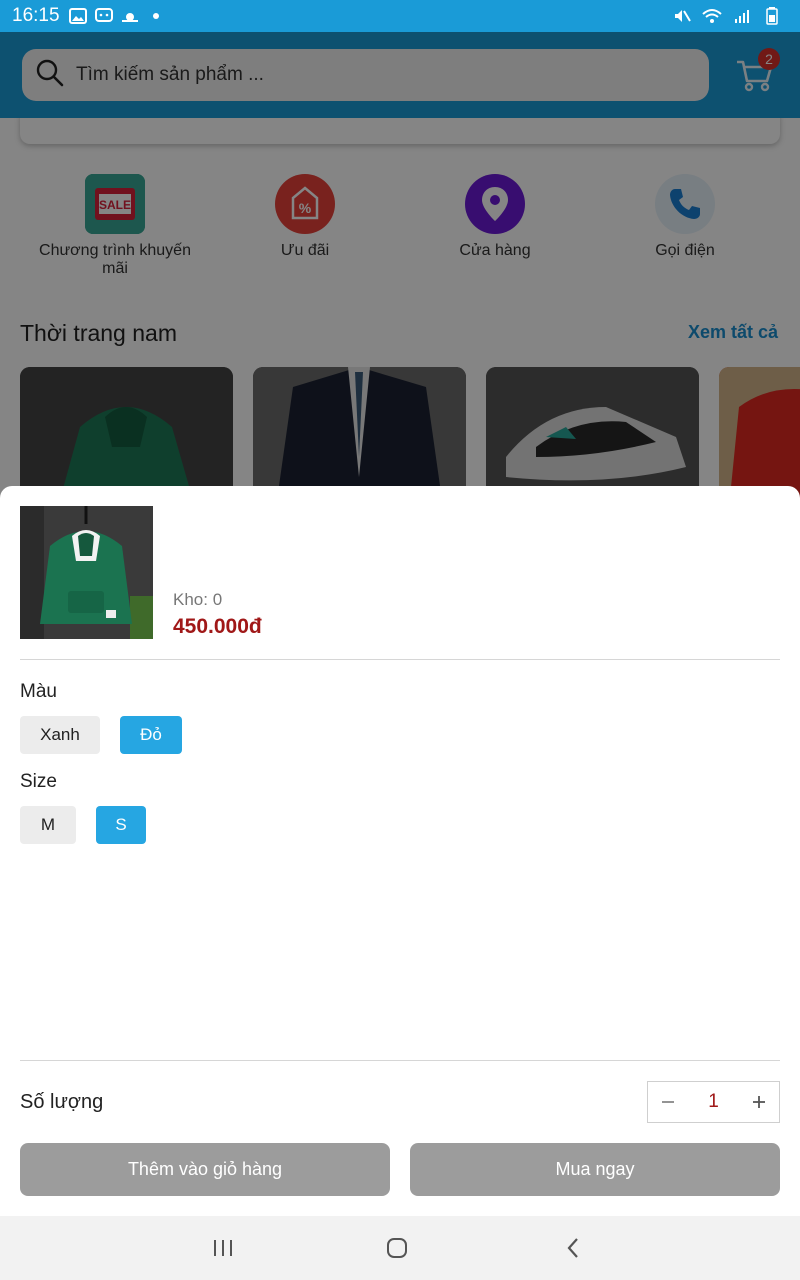 The image size is (800, 1280). I want to click on plus-icon, so click(759, 1102).